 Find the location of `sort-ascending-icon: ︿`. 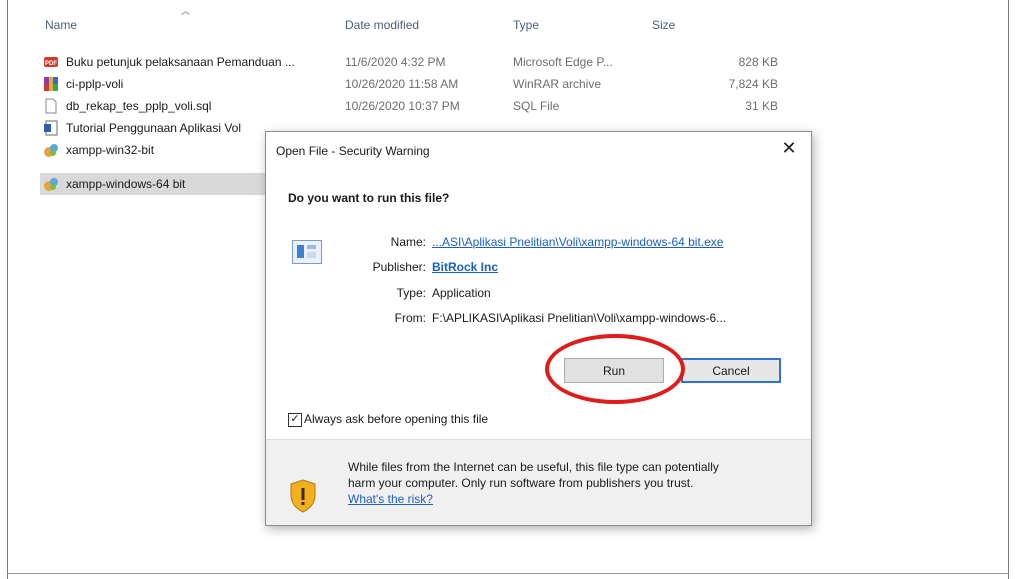

sort-ascending-icon: ︿ is located at coordinates (186, 11).